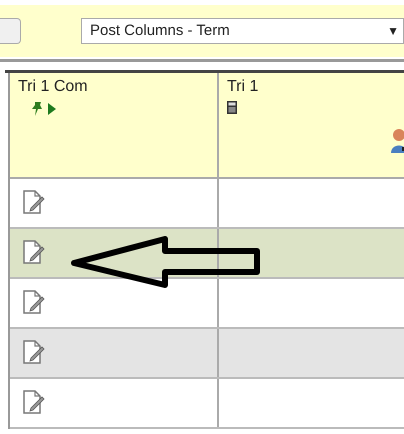 The height and width of the screenshot is (434, 404). What do you see at coordinates (52, 109) in the screenshot?
I see `play-icon` at bounding box center [52, 109].